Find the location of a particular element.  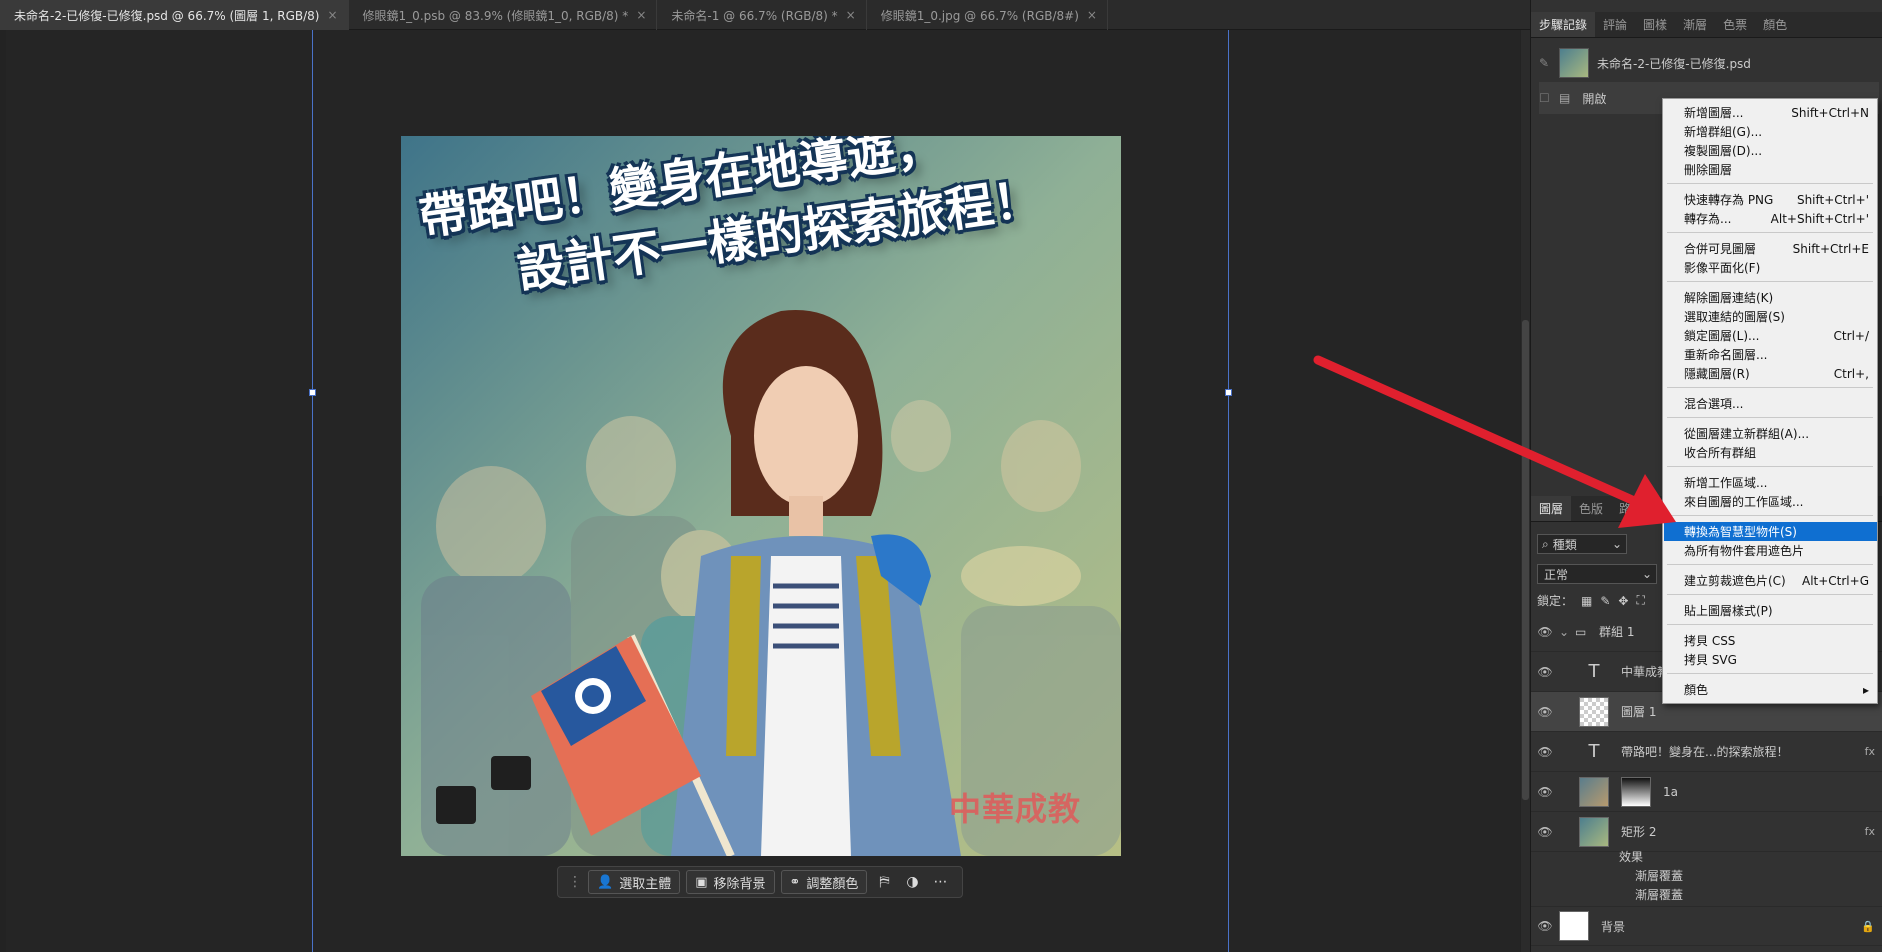

more-options-icon: ⋯ is located at coordinates (940, 882).